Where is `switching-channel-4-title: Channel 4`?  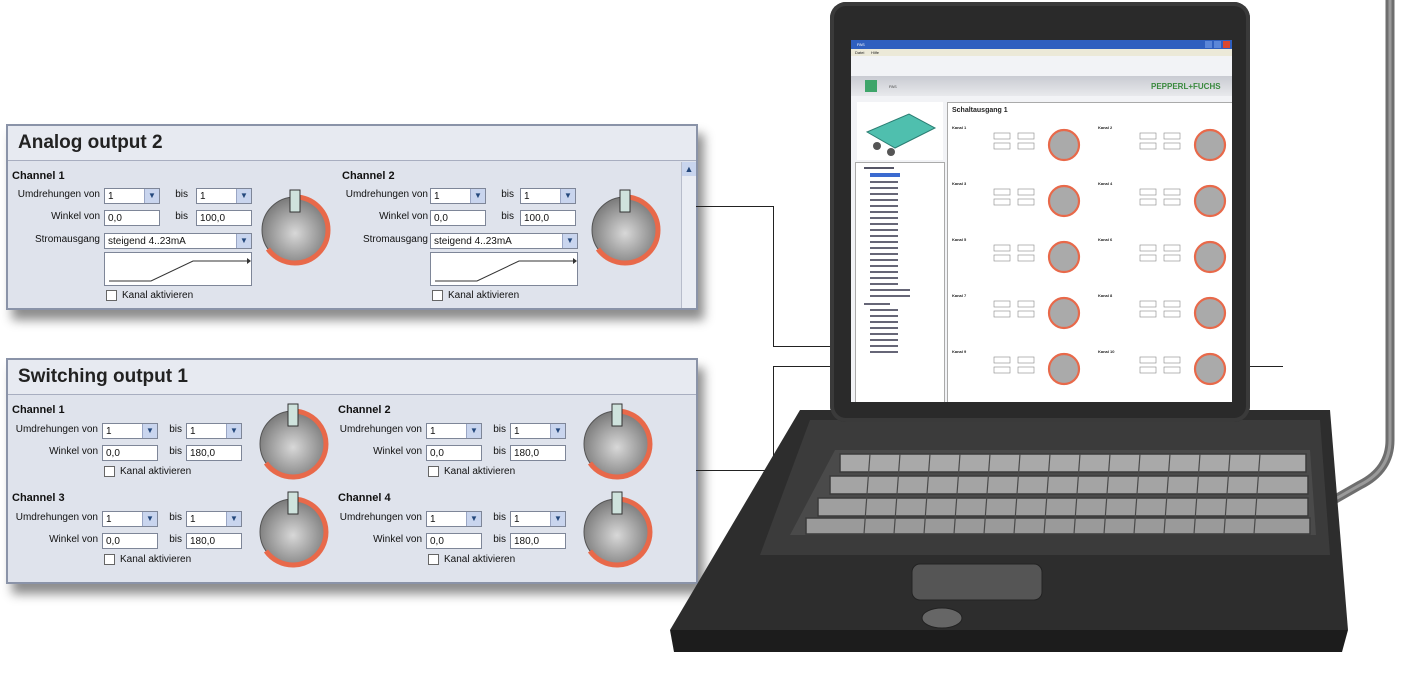
switching-channel-4-title: Channel 4 is located at coordinates (364, 498).